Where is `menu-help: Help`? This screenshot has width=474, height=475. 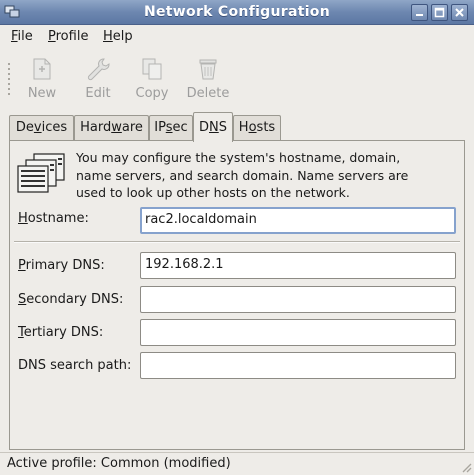 menu-help: Help is located at coordinates (118, 36).